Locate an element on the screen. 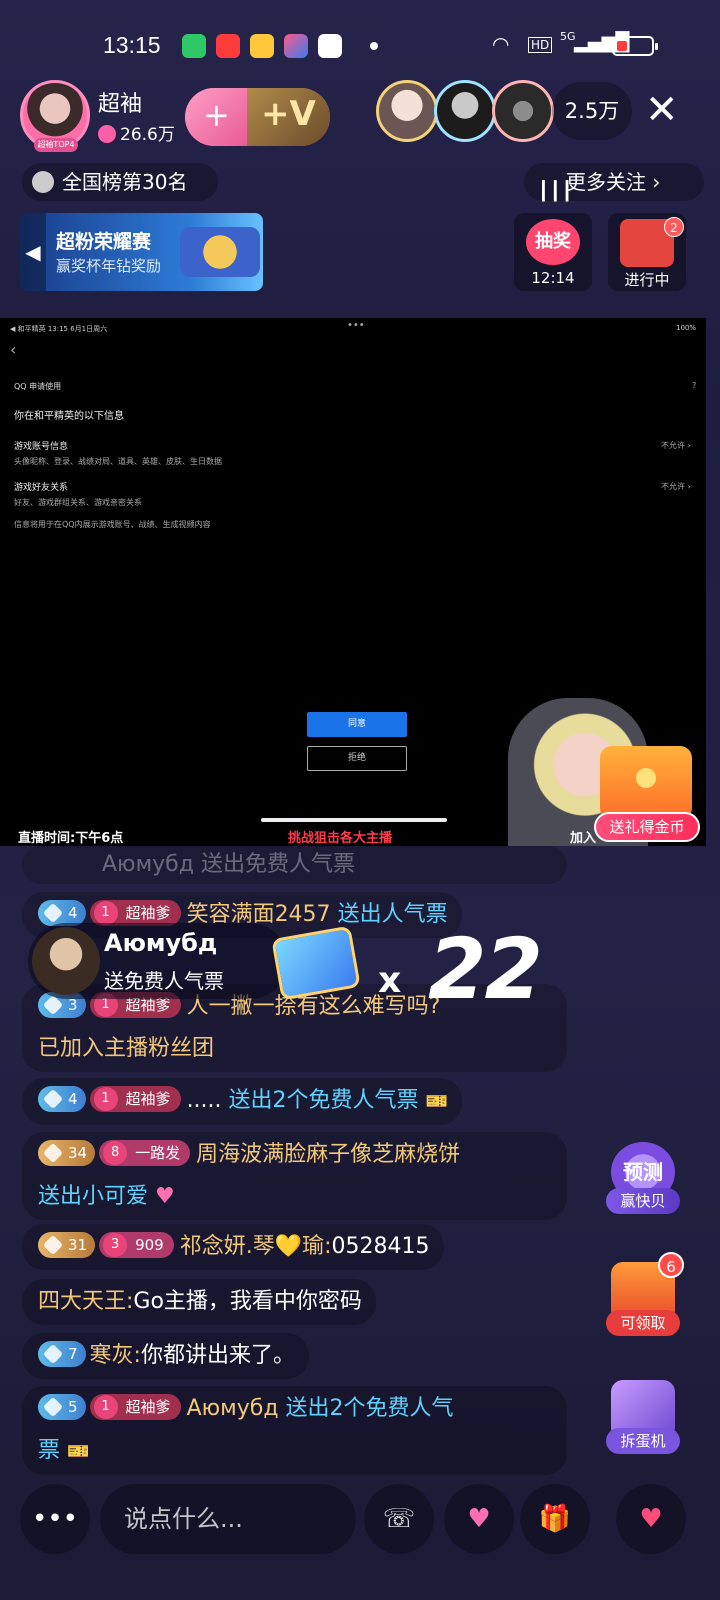 This screenshot has width=720, height=1600. egg-tag: 拆蛋机 is located at coordinates (643, 1441).